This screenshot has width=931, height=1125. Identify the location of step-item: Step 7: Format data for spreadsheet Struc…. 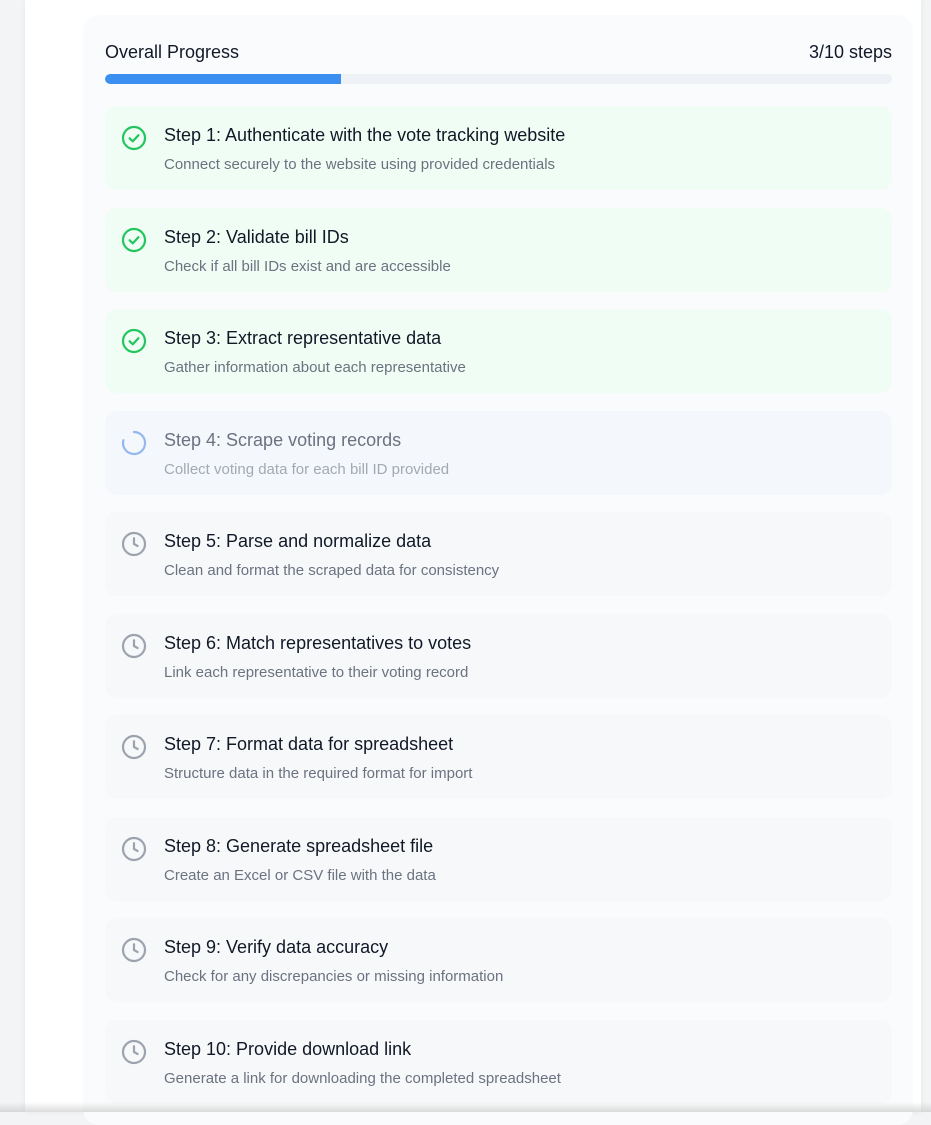
(498, 757).